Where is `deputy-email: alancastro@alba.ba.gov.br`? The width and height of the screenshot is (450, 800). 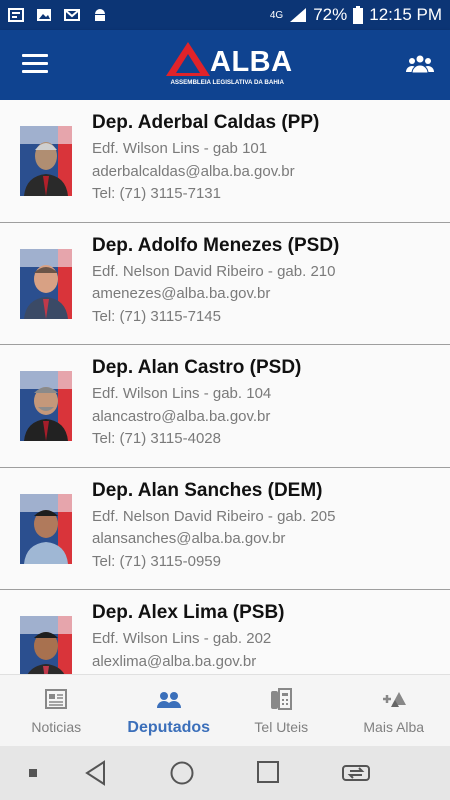
deputy-email: alancastro@alba.ba.gov.br is located at coordinates (196, 417).